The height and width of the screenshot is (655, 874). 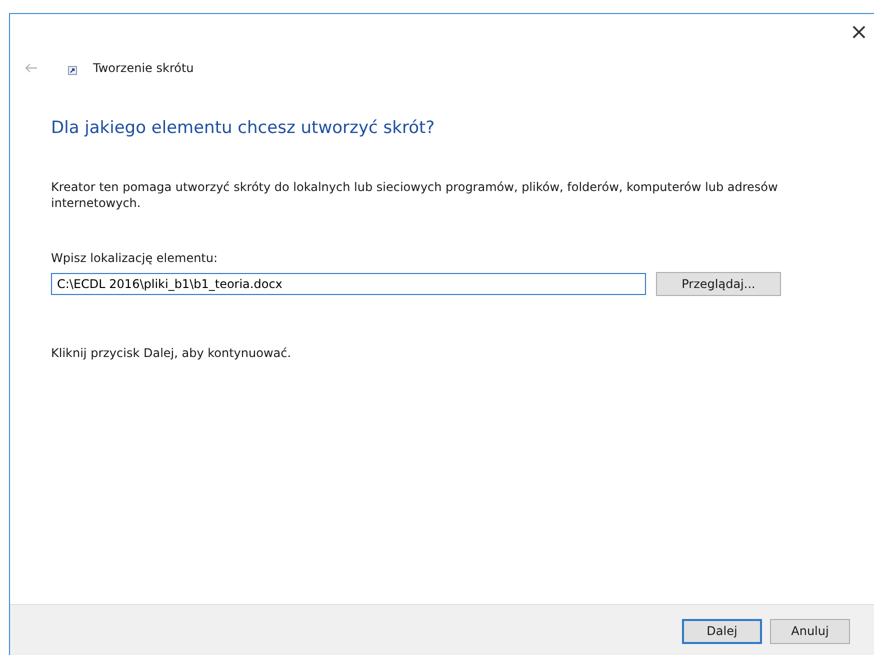 I want to click on close-button: ×, so click(x=859, y=33).